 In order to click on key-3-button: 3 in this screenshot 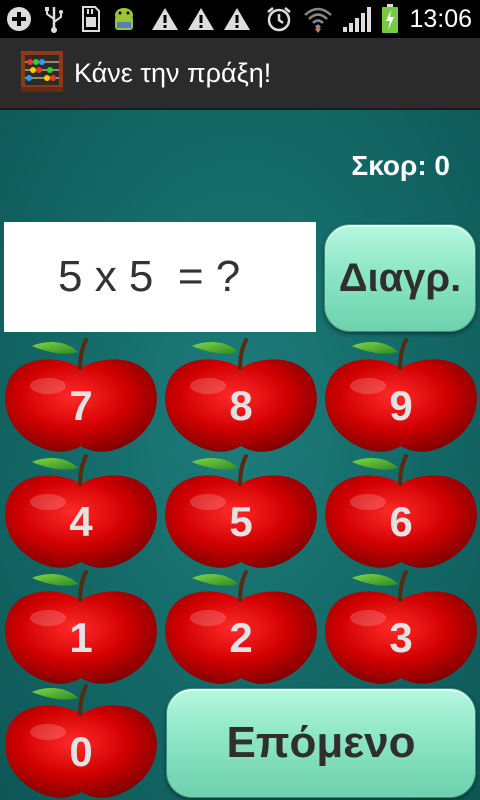, I will do `click(401, 628)`.